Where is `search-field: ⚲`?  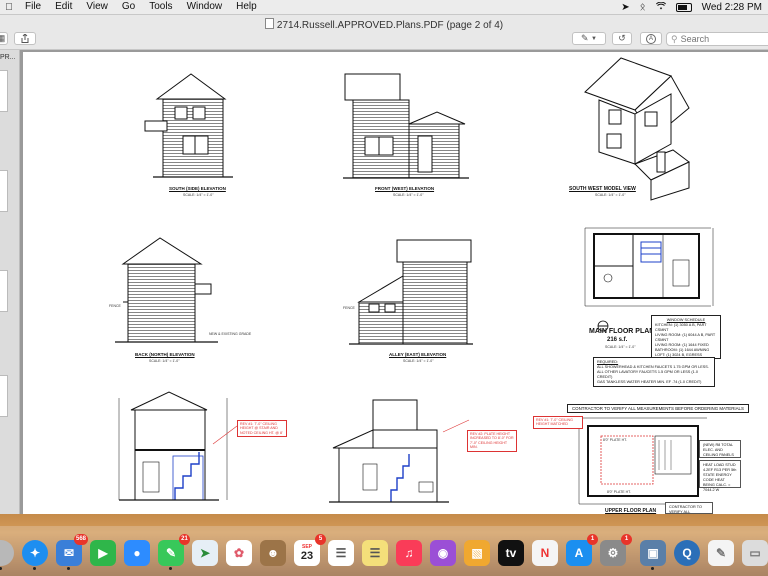 search-field: ⚲ is located at coordinates (717, 39).